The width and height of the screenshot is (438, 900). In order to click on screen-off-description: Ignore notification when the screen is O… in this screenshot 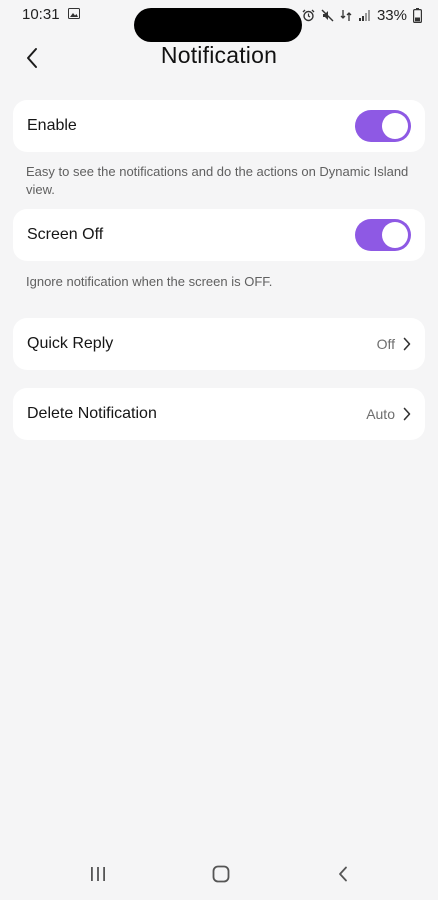, I will do `click(149, 281)`.